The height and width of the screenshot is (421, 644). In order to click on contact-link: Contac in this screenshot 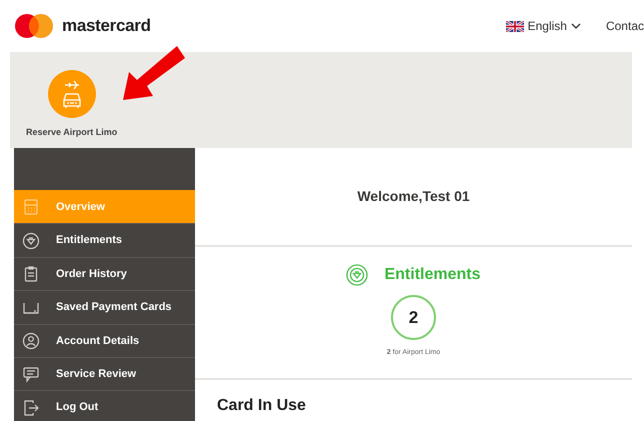, I will do `click(625, 26)`.